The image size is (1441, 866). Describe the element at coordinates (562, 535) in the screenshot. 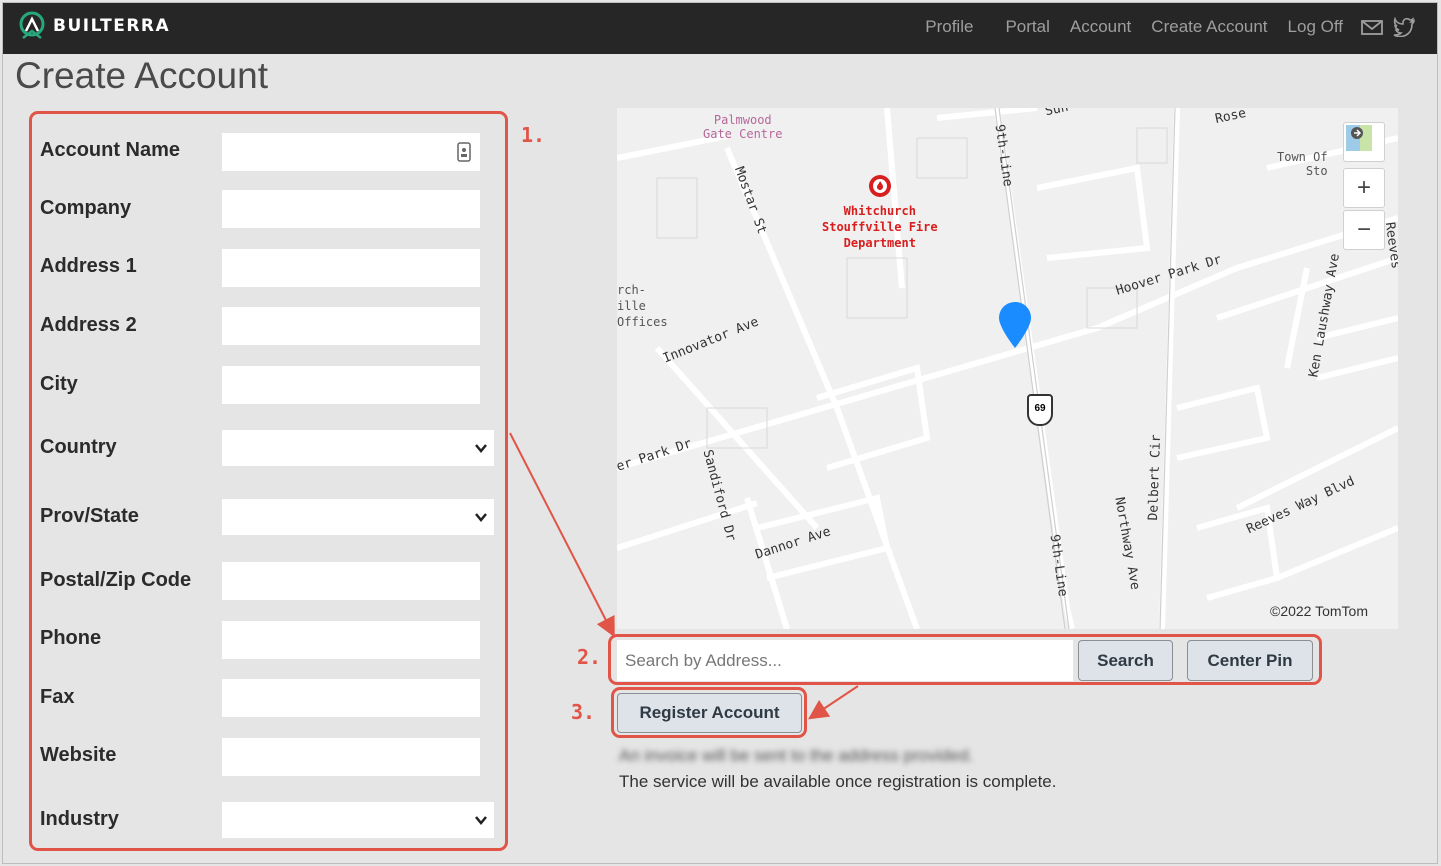

I see `arrow-form-to-search` at that location.